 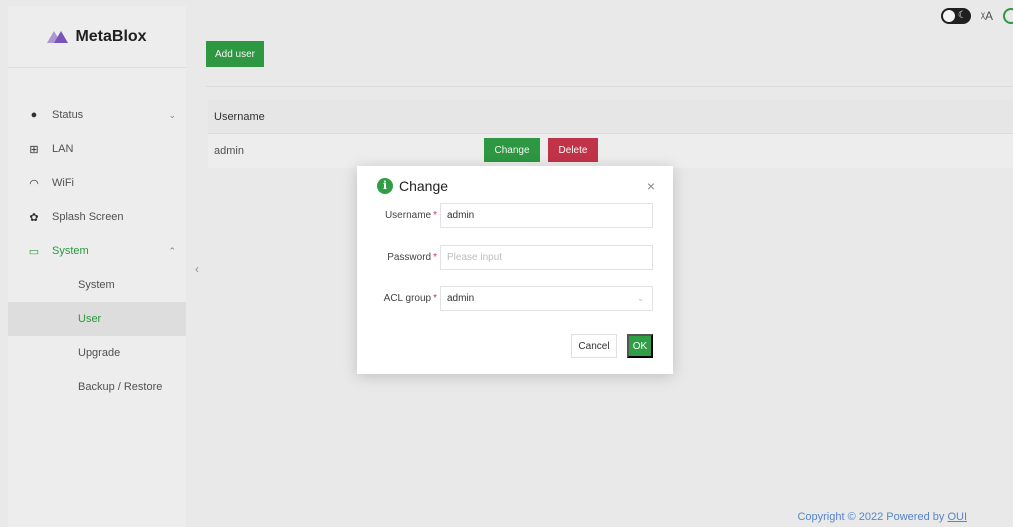 What do you see at coordinates (410, 215) in the screenshot?
I see `username-label: Username *` at bounding box center [410, 215].